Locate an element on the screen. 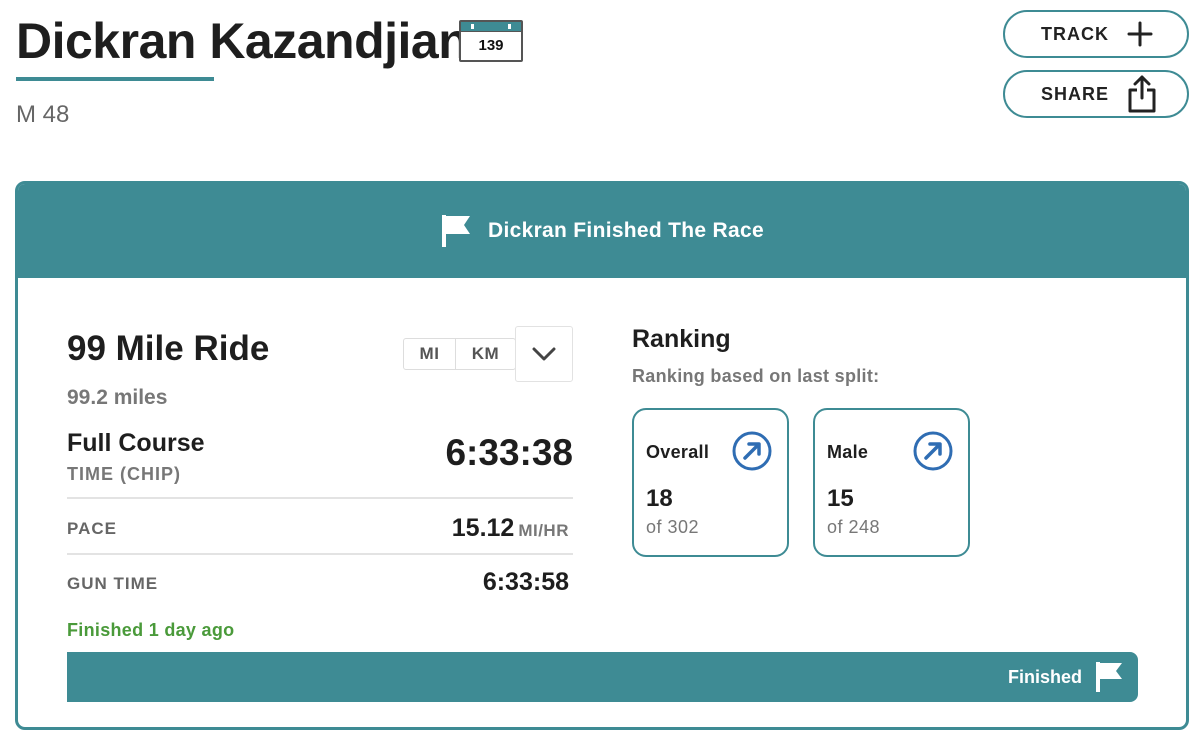  bib-number: 139 is located at coordinates (491, 45).